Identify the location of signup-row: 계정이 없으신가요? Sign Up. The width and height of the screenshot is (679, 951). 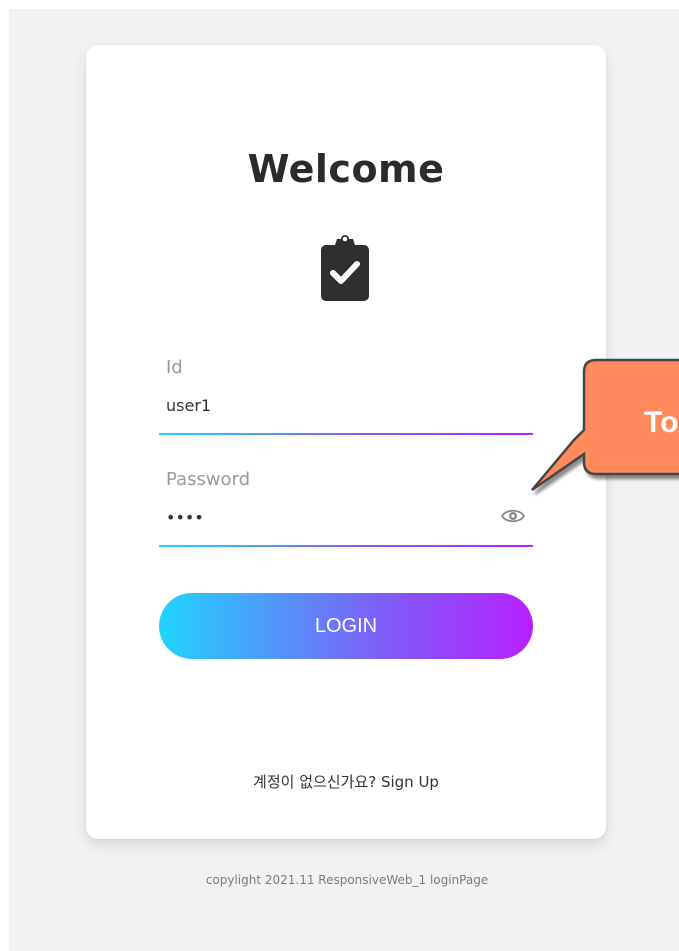
(346, 781).